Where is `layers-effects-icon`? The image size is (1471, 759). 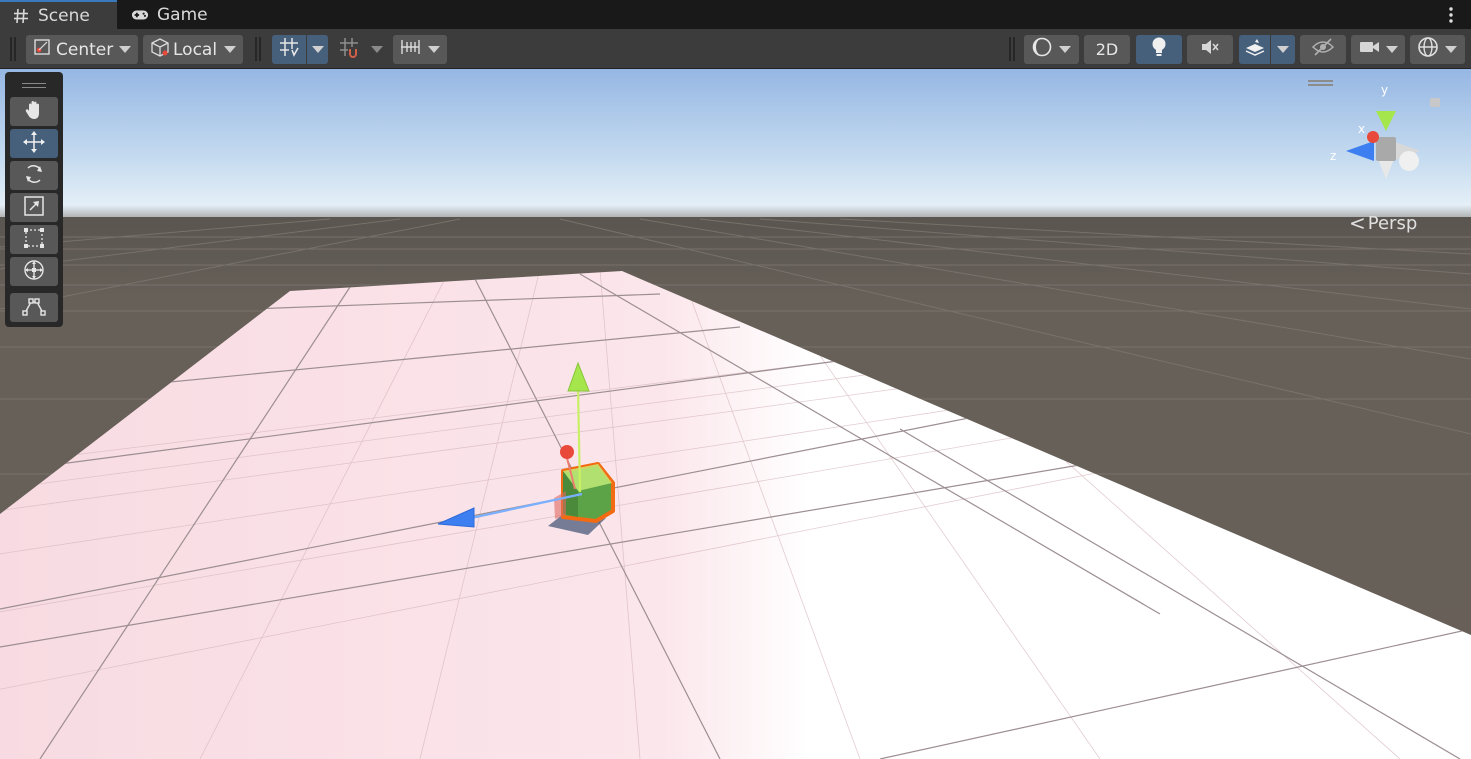
layers-effects-icon is located at coordinates (1255, 49).